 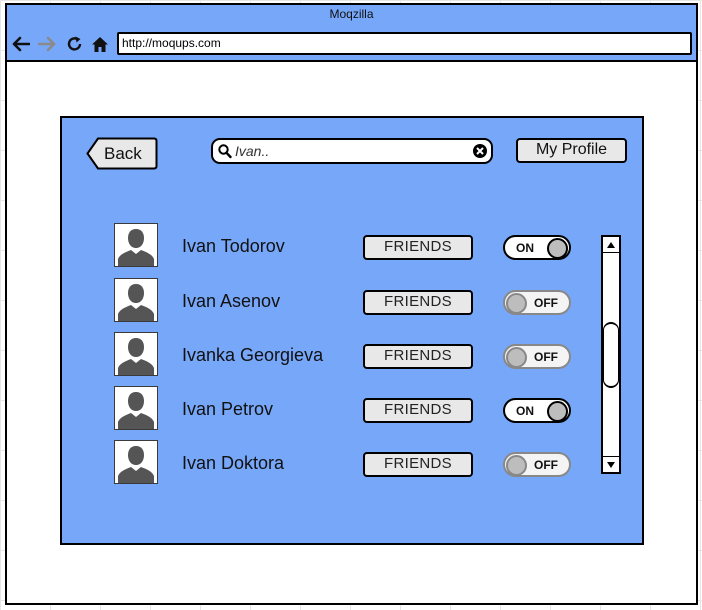 What do you see at coordinates (225, 154) in the screenshot?
I see `search-icon` at bounding box center [225, 154].